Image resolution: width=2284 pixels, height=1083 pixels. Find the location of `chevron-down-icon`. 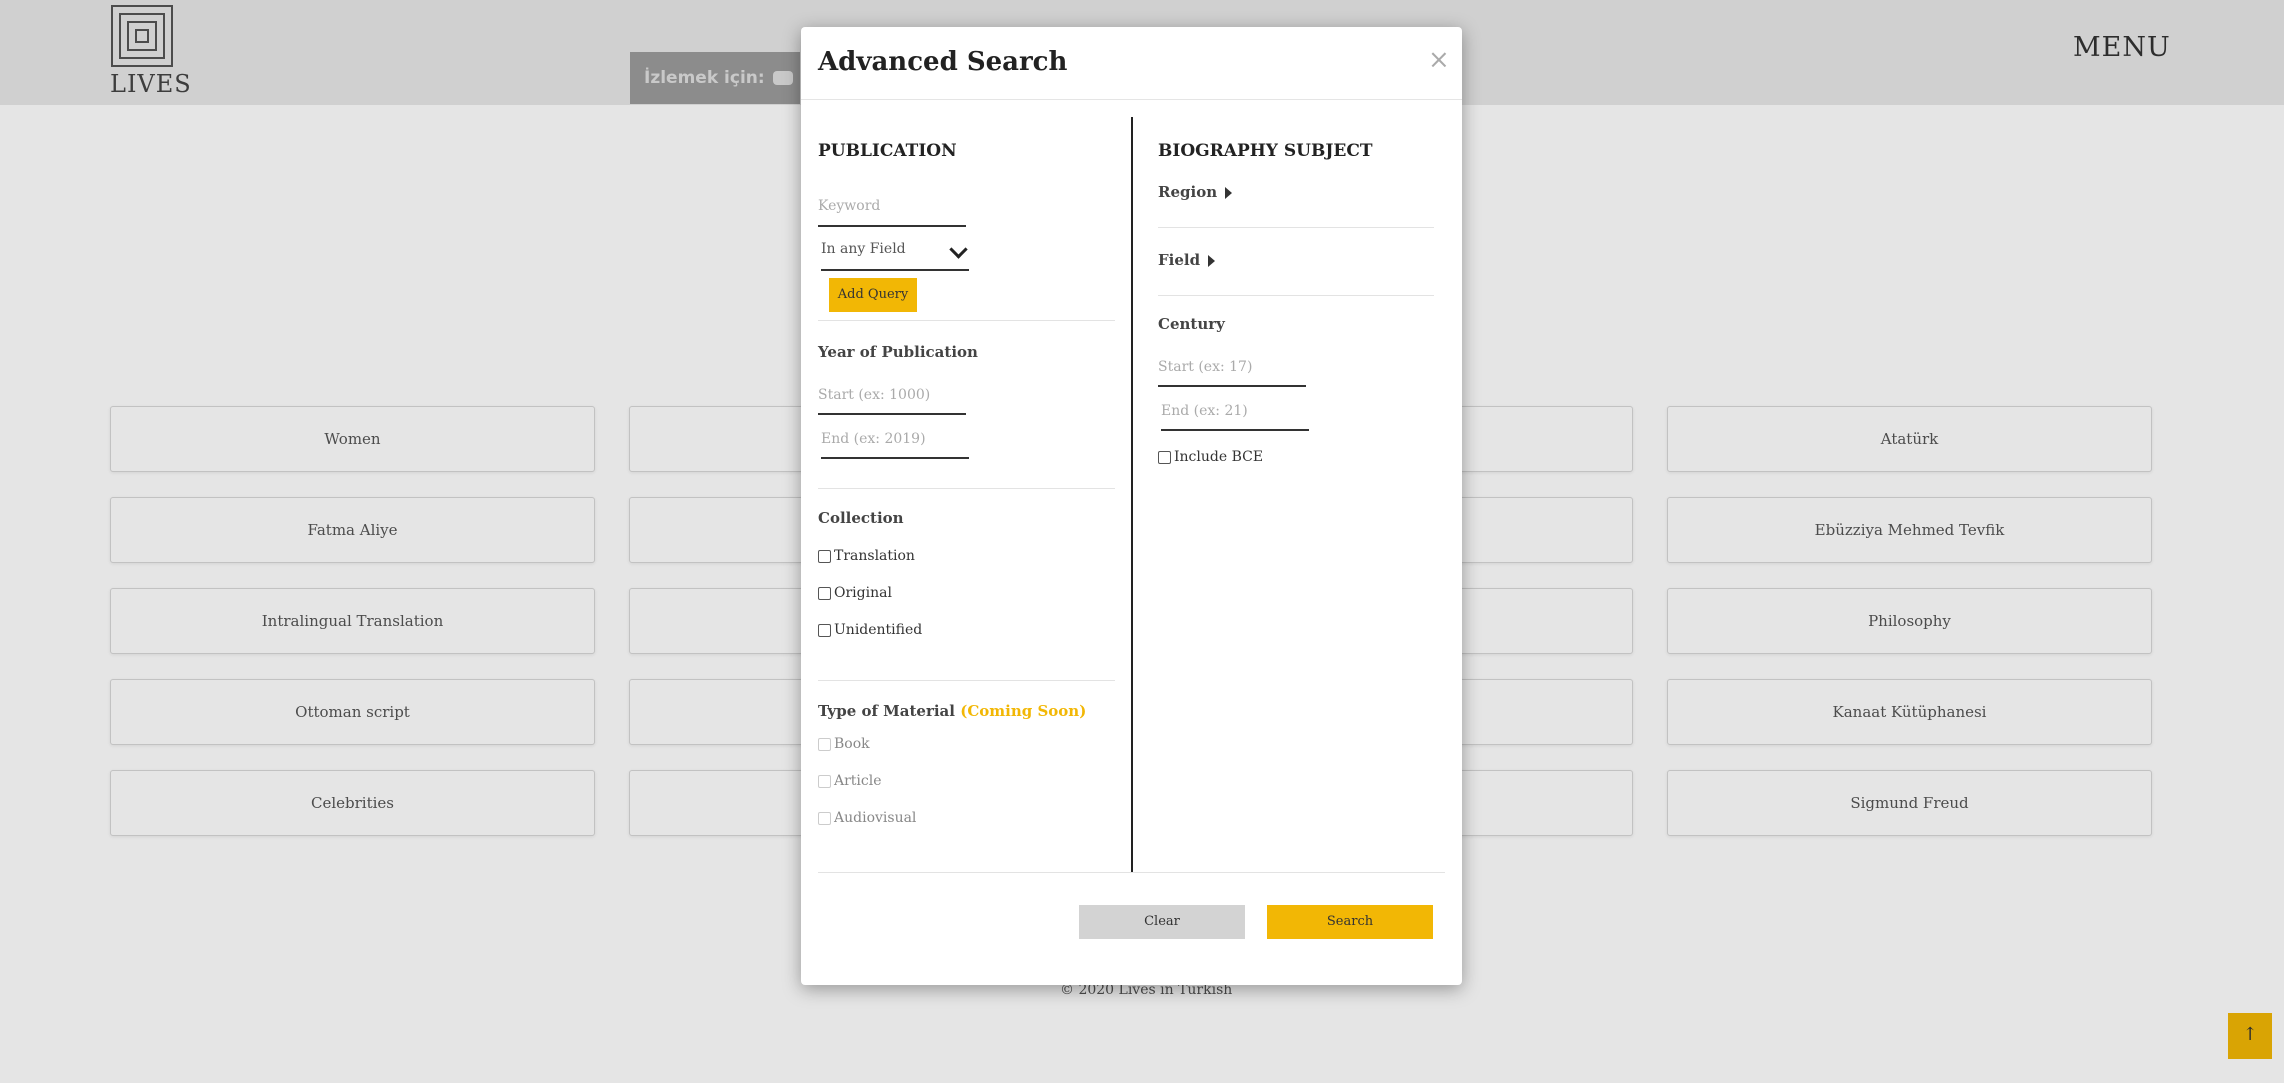

chevron-down-icon is located at coordinates (958, 249).